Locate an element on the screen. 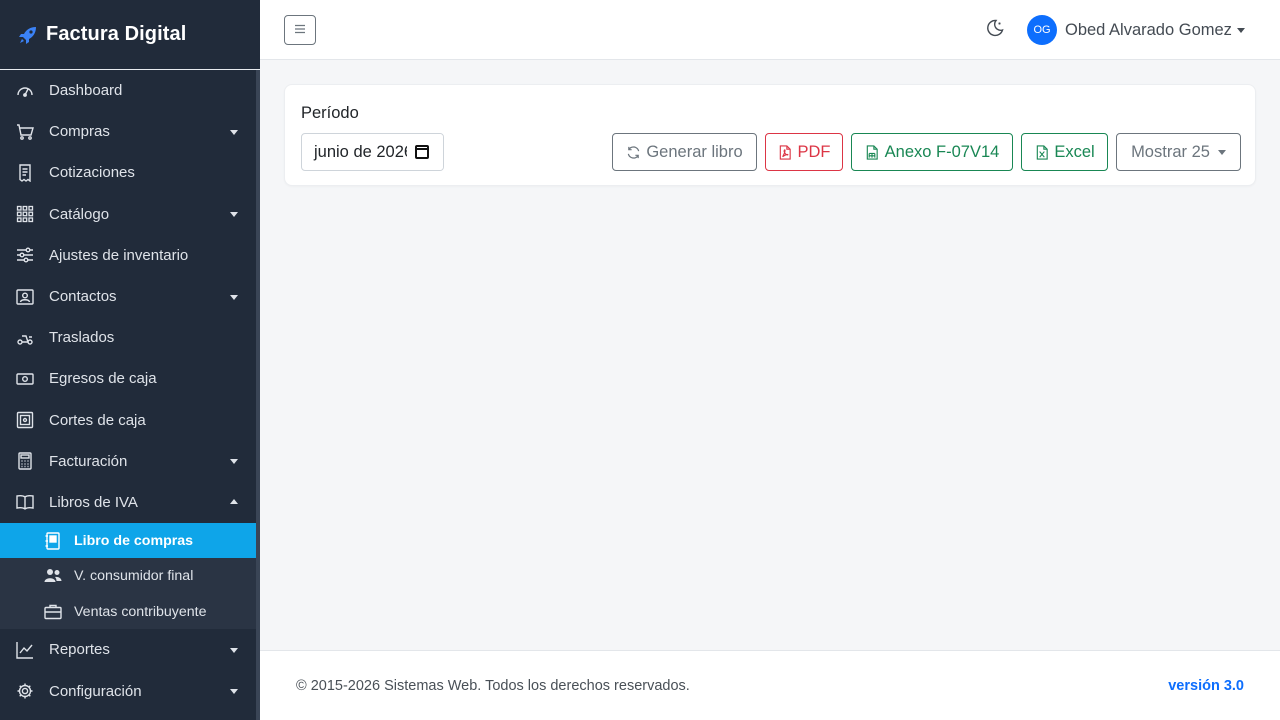 This screenshot has width=1280, height=720. submenu-item-label: Ventas contribuyente is located at coordinates (140, 611).